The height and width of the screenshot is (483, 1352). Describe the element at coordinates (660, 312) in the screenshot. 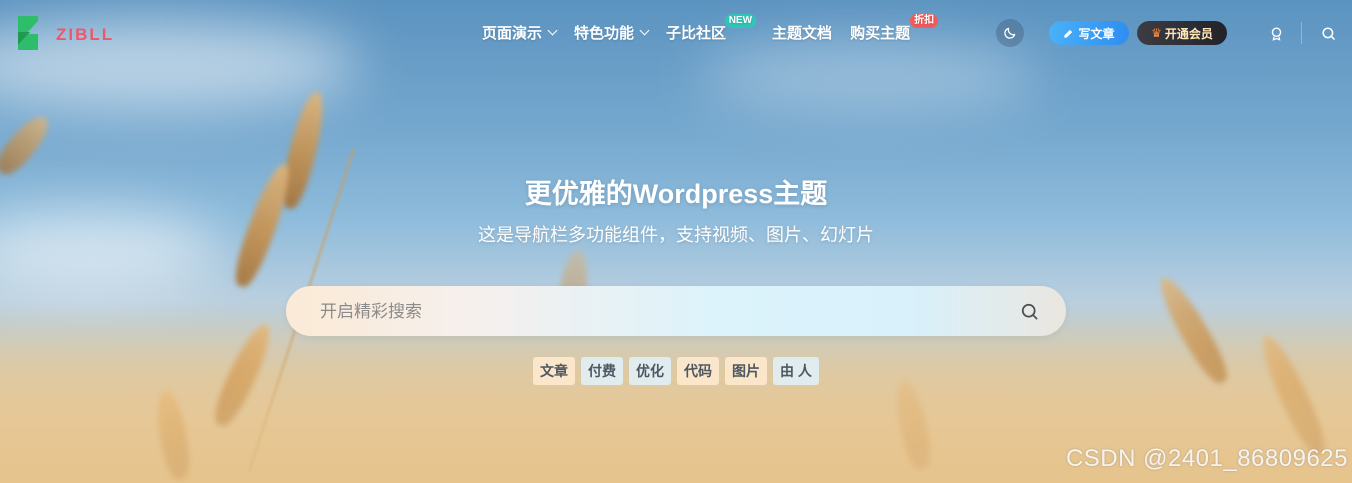

I see `search-input` at that location.